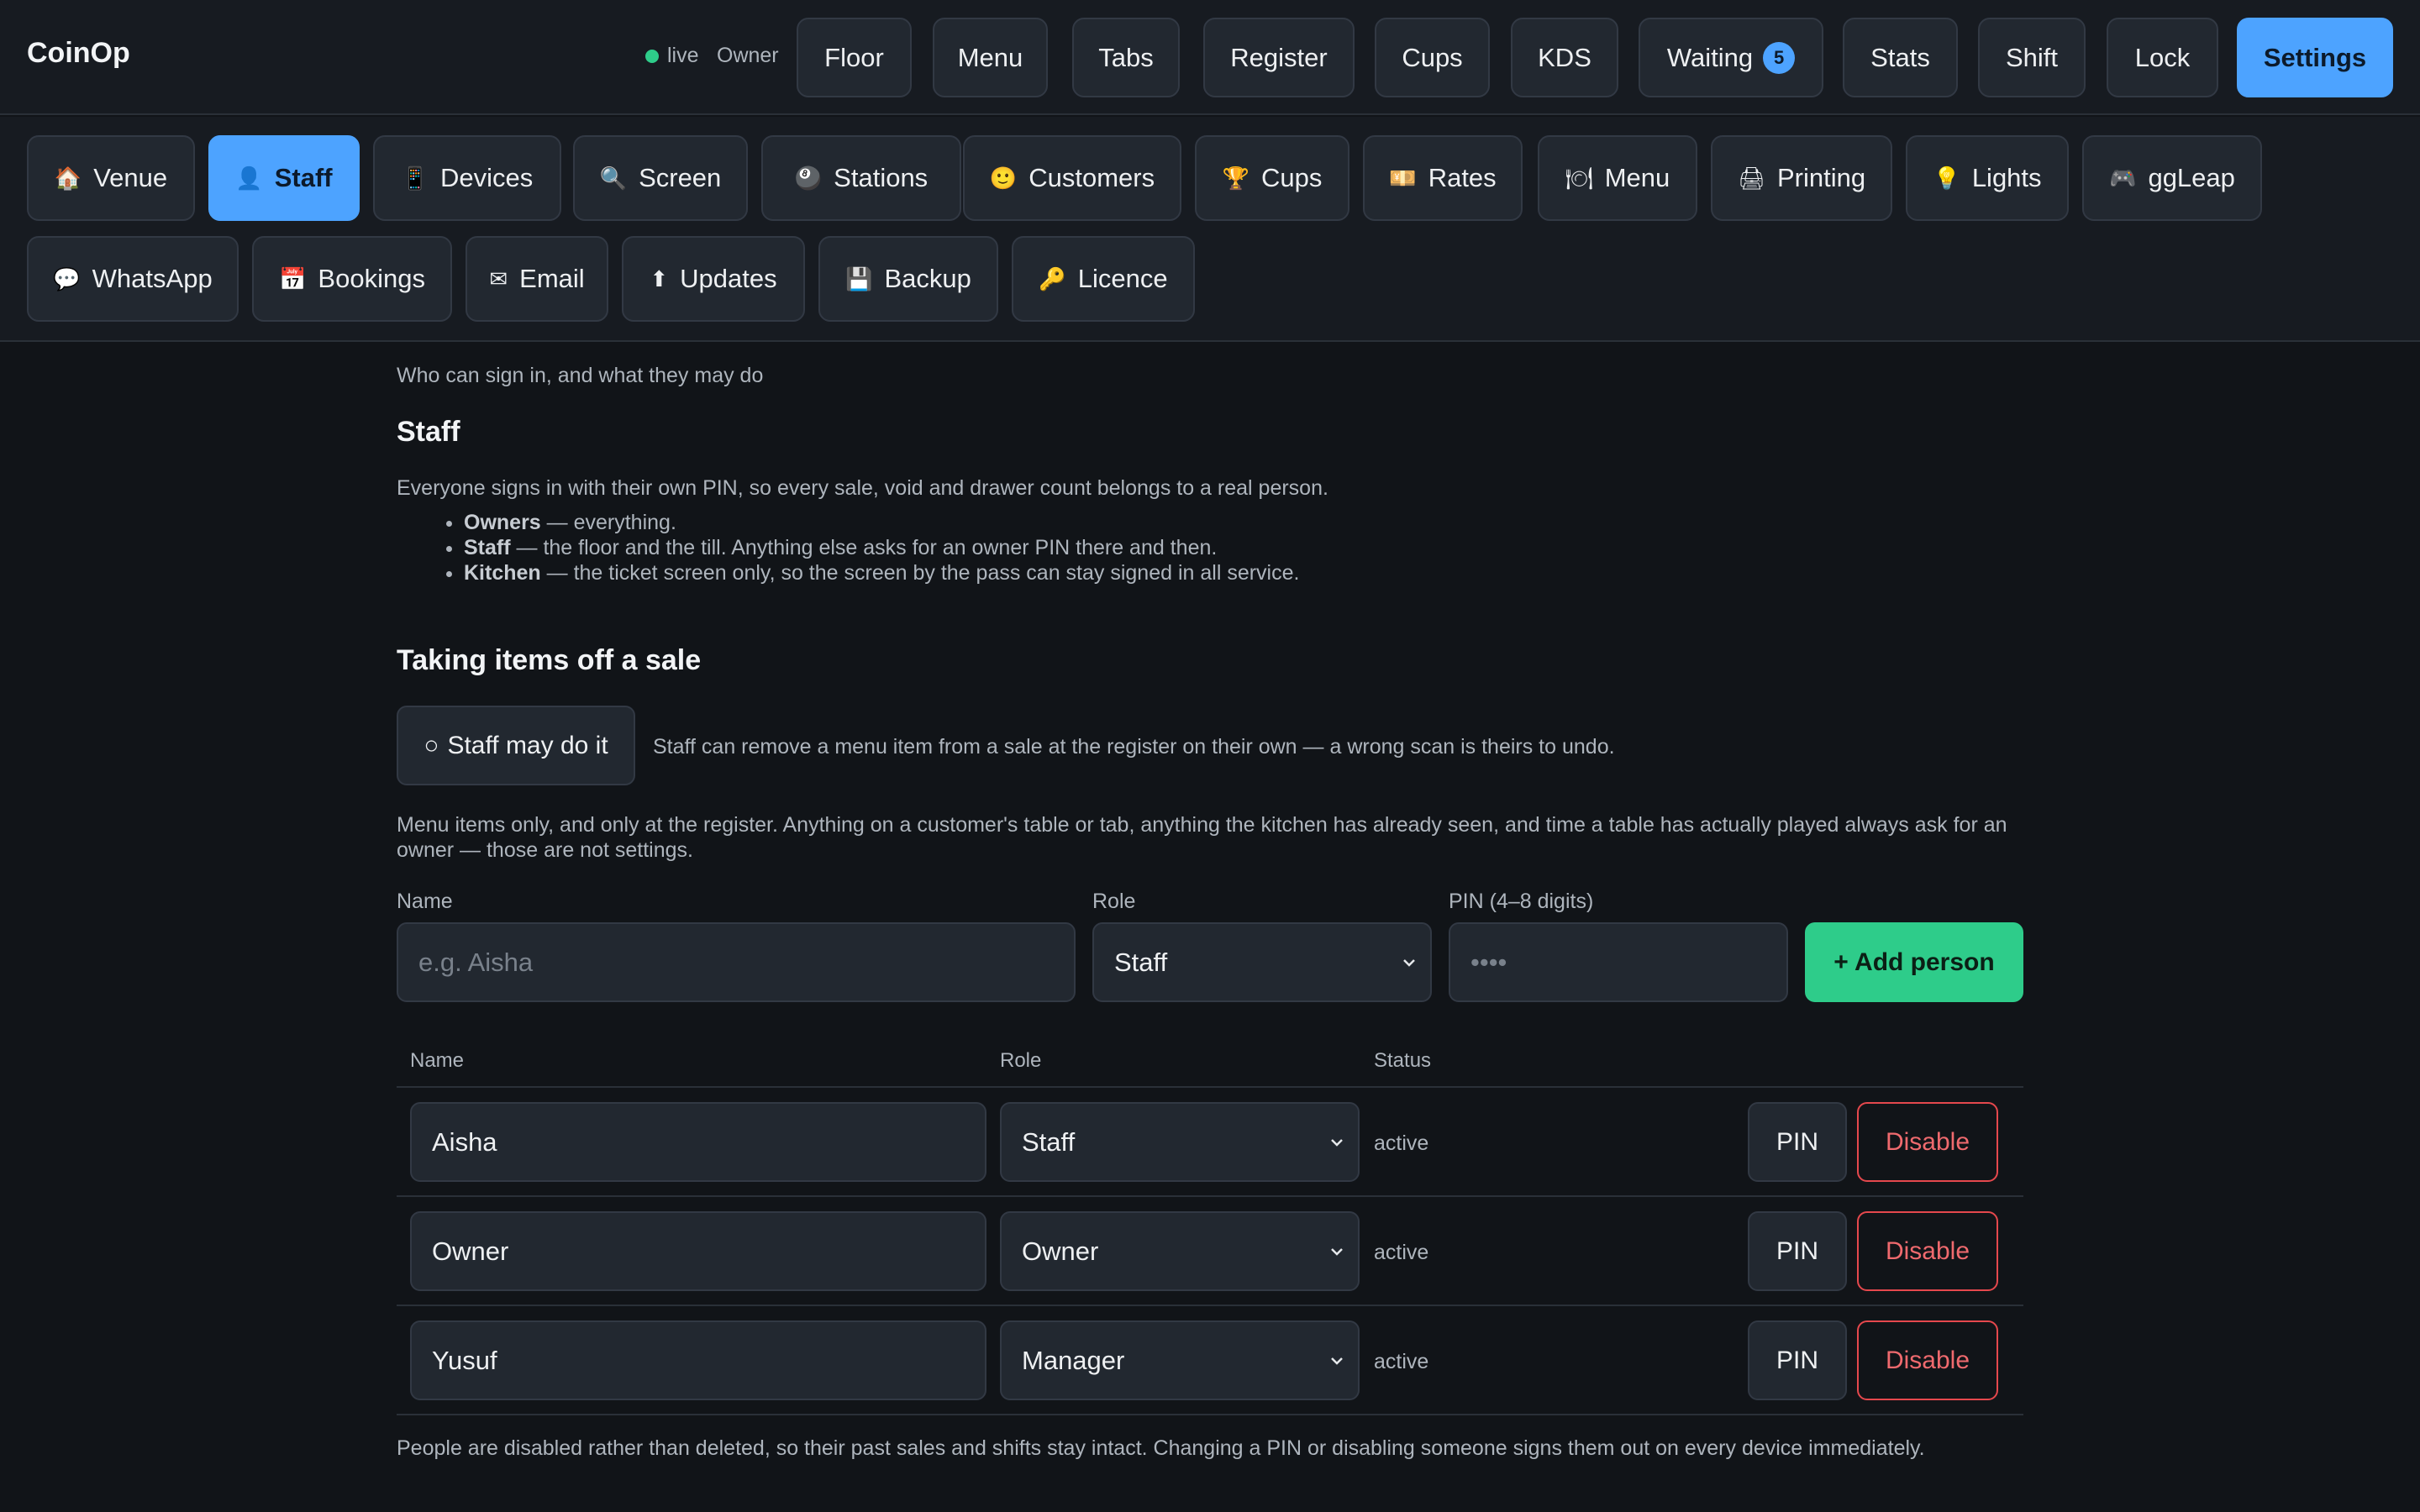 This screenshot has width=2420, height=1512. Describe the element at coordinates (1522, 901) in the screenshot. I see `pin-field-label: PIN (4–8 digits)` at that location.